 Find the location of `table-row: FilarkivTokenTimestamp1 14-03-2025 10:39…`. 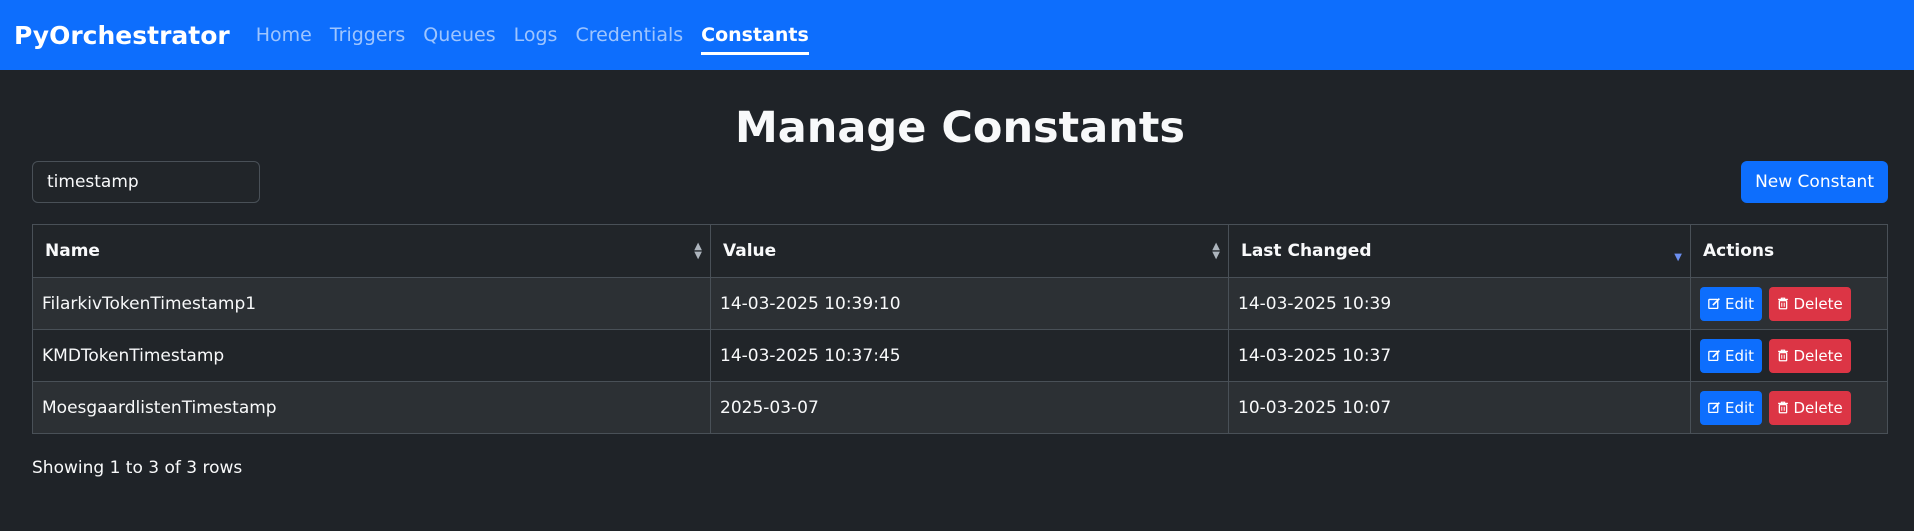

table-row: FilarkivTokenTimestamp1 14-03-2025 10:39… is located at coordinates (960, 303).